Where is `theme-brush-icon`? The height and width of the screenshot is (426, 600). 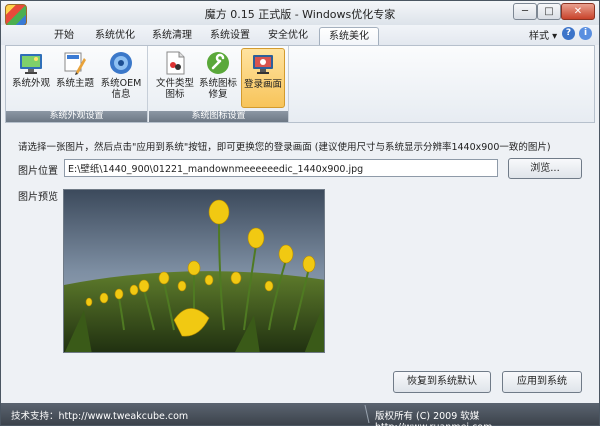
theme-brush-icon is located at coordinates (75, 63).